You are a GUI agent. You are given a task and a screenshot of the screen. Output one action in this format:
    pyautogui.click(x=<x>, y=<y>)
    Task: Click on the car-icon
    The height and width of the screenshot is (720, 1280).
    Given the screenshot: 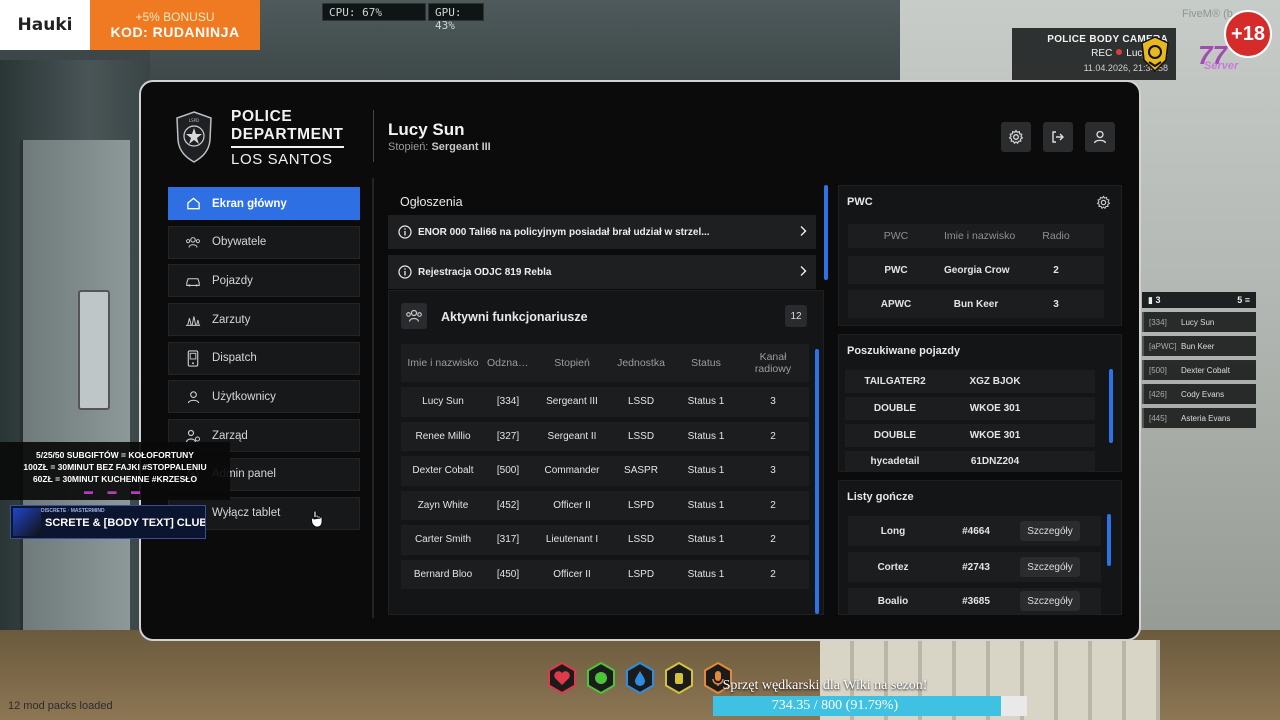 What is the action you would take?
    pyautogui.click(x=193, y=281)
    